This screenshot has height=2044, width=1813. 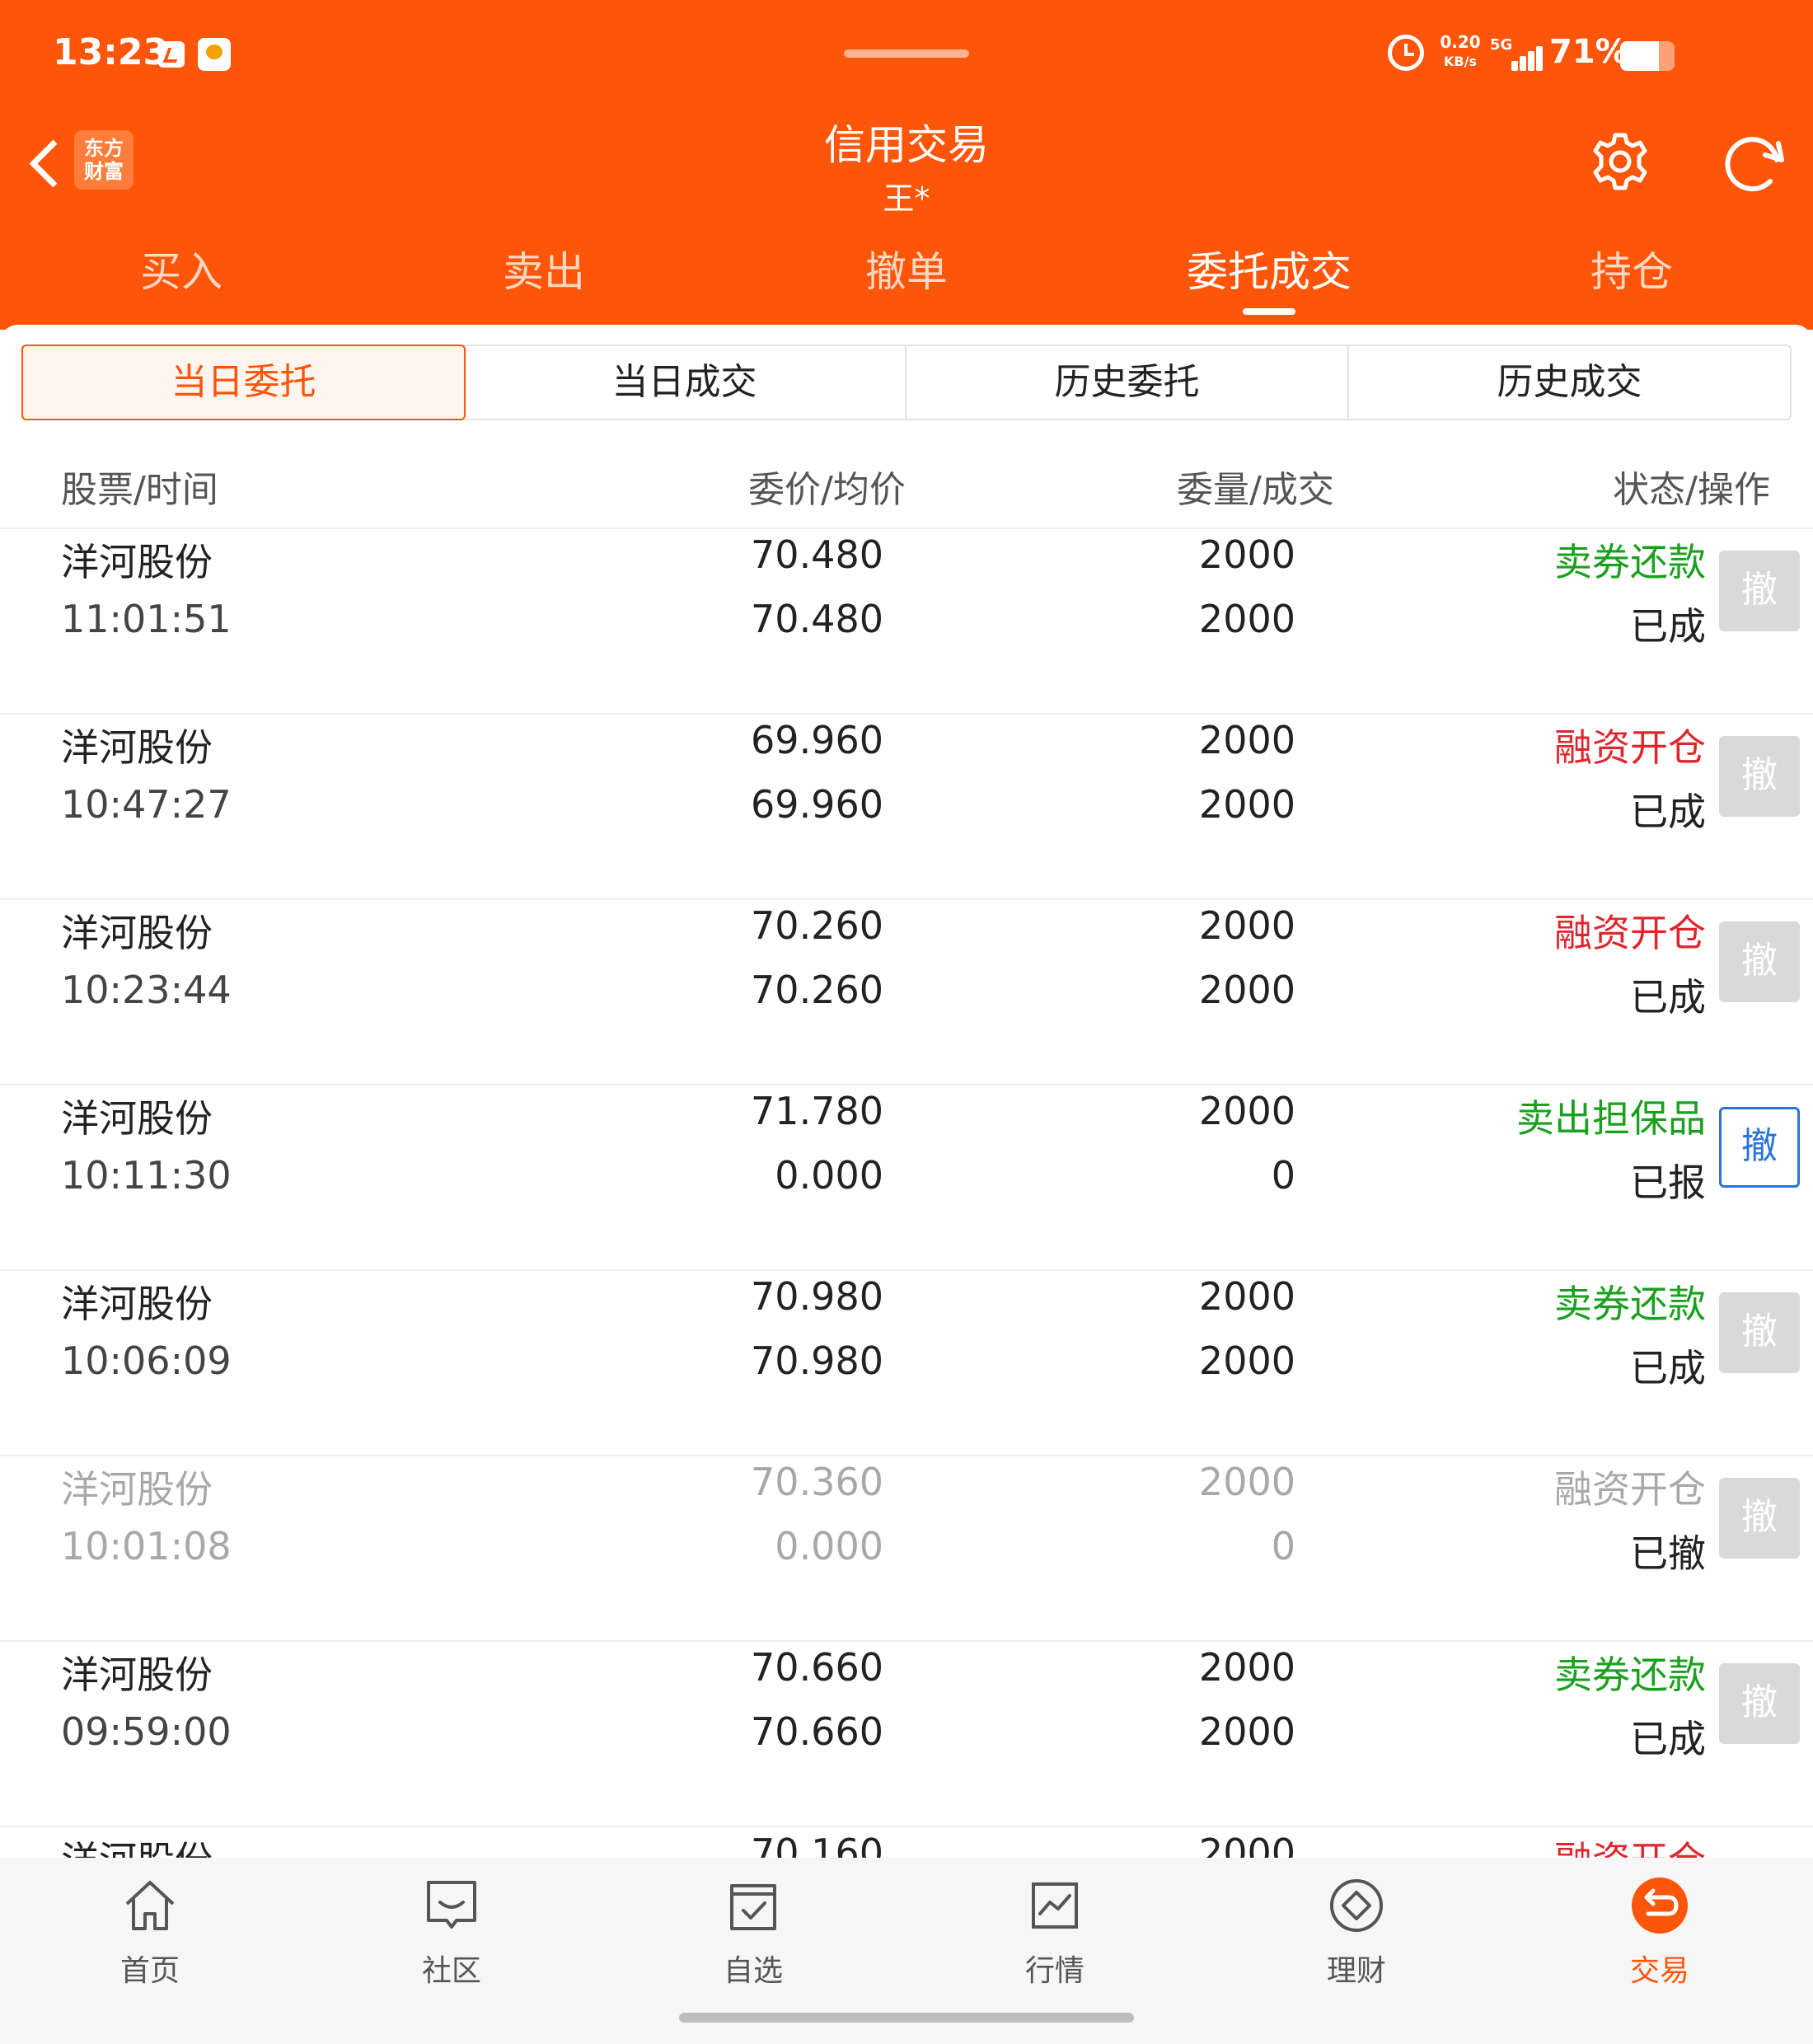 I want to click on account-name: 王*, so click(x=906, y=198).